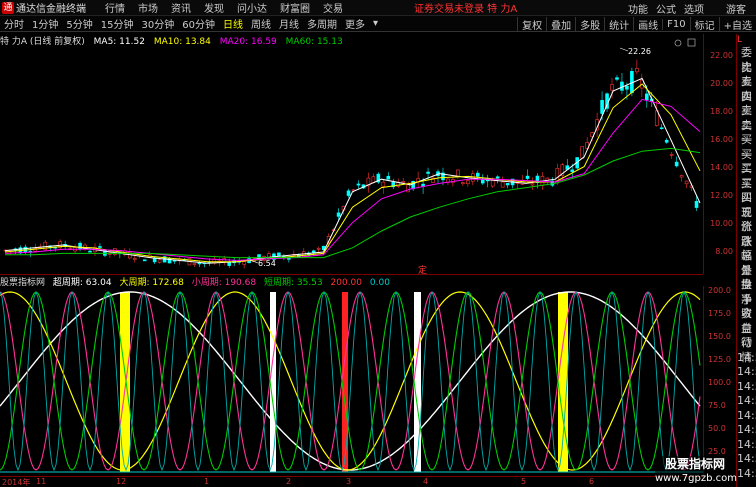 The height and width of the screenshot is (487, 756). What do you see at coordinates (746, 40) in the screenshot?
I see `panel-tab: L` at bounding box center [746, 40].